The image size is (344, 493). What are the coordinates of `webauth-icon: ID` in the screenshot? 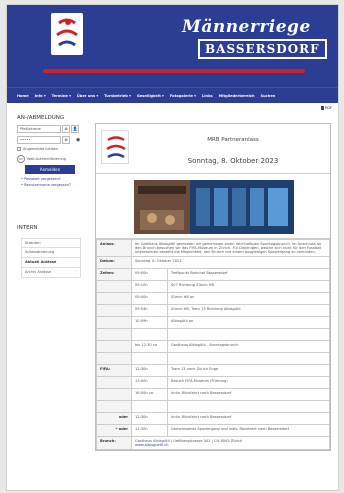 It's located at (21, 159).